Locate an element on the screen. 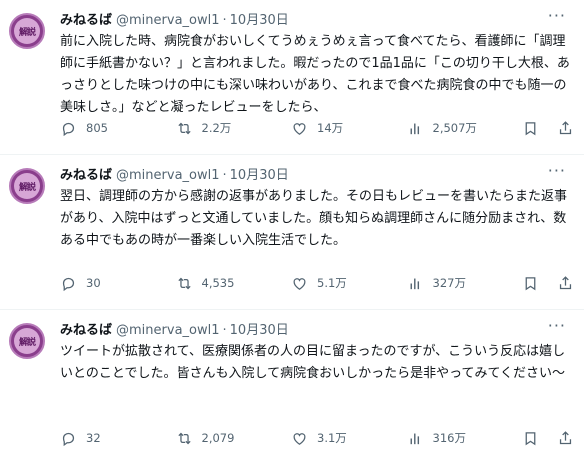 This screenshot has height=466, width=584. like-count: 5.1万 is located at coordinates (332, 283).